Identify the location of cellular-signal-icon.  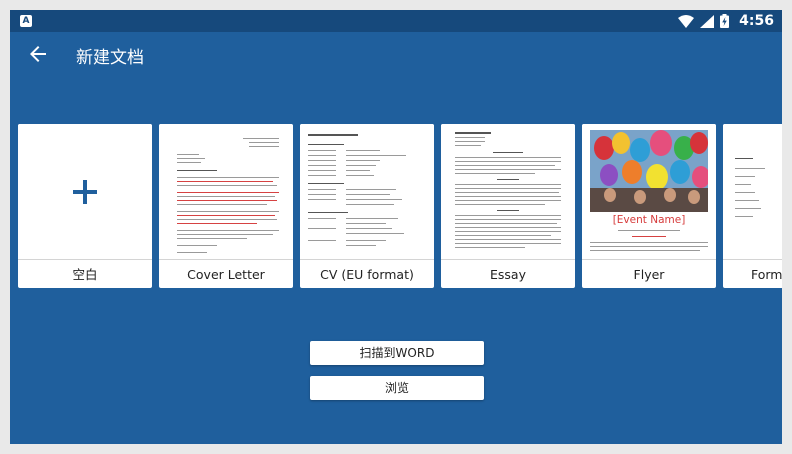
(707, 21).